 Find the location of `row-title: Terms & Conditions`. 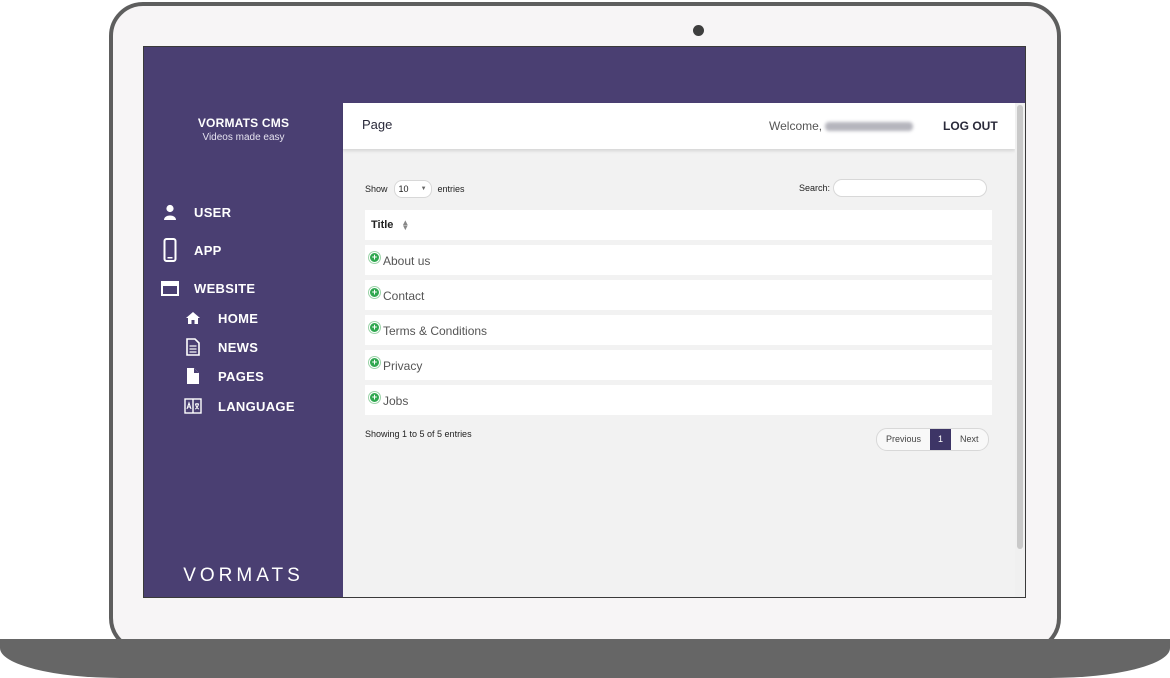

row-title: Terms & Conditions is located at coordinates (435, 331).